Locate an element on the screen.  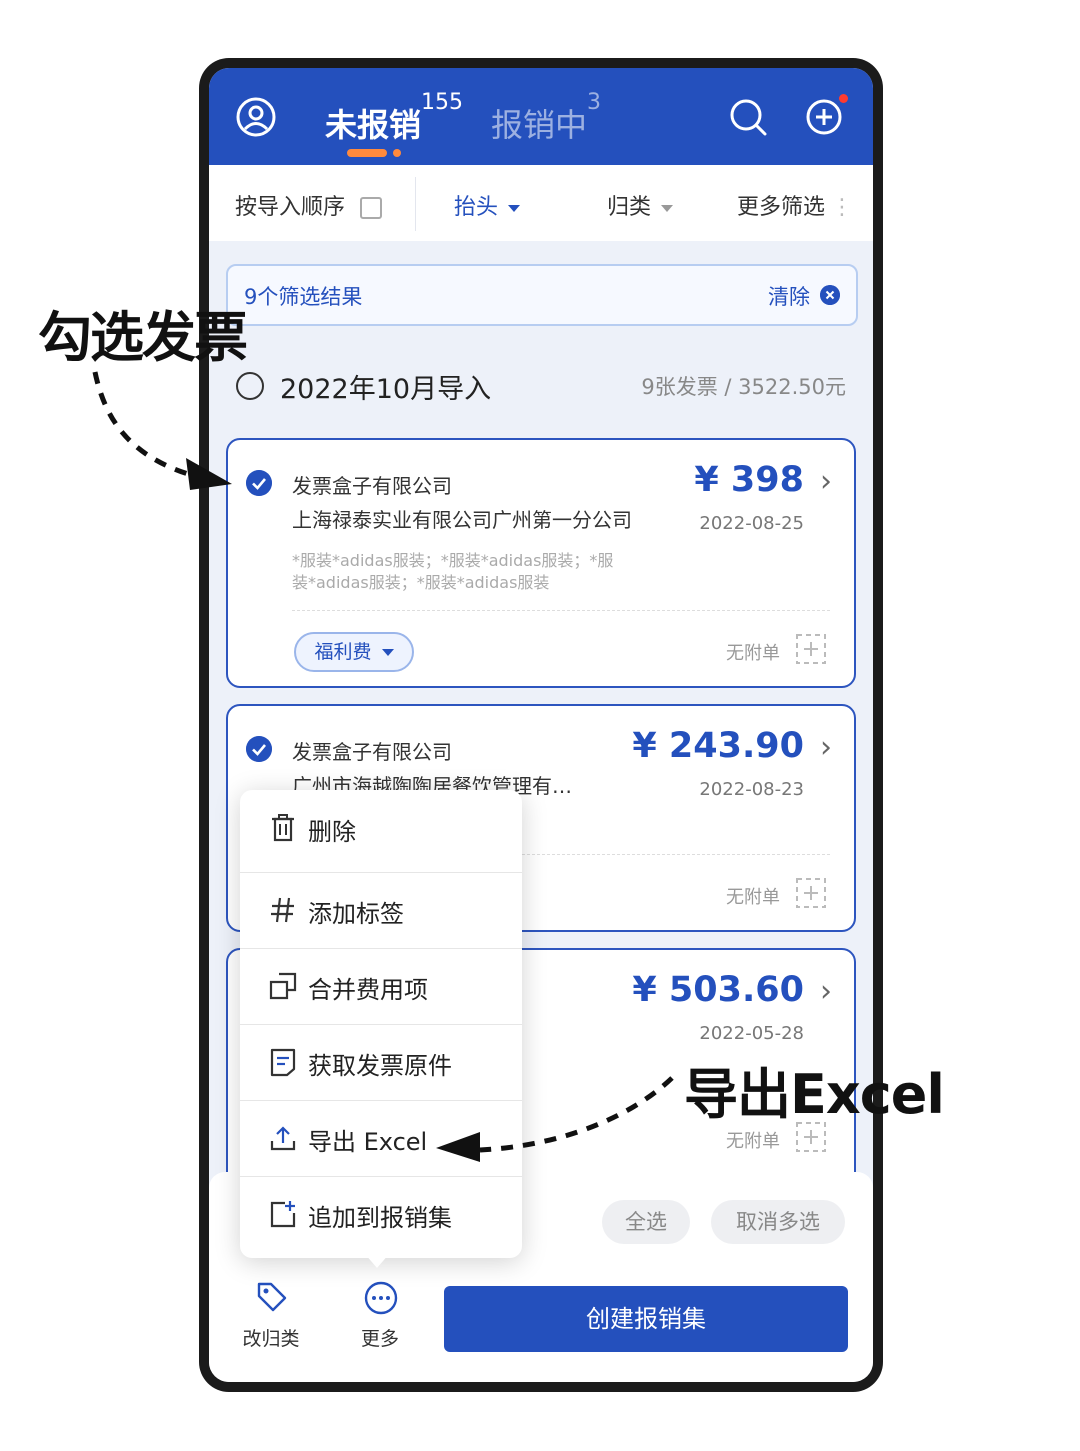
tab-reimbursing-count: 3 is located at coordinates (594, 102).